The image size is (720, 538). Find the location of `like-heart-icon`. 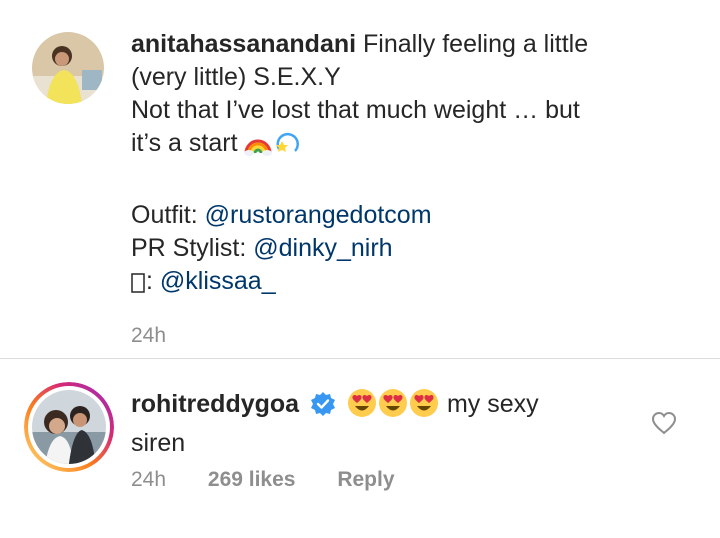

like-heart-icon is located at coordinates (664, 425).